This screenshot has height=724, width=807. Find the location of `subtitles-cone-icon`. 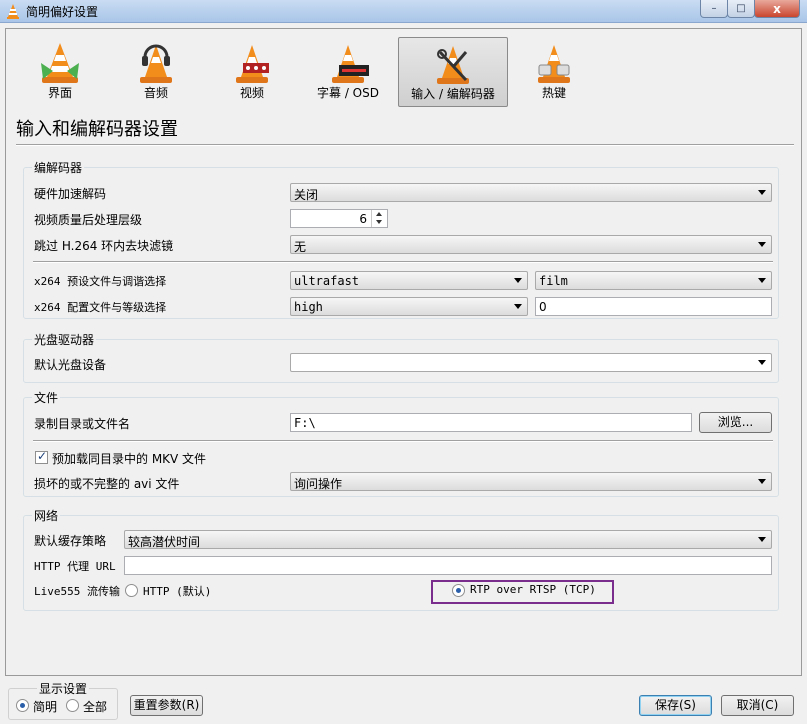

subtitles-cone-icon is located at coordinates (350, 64).